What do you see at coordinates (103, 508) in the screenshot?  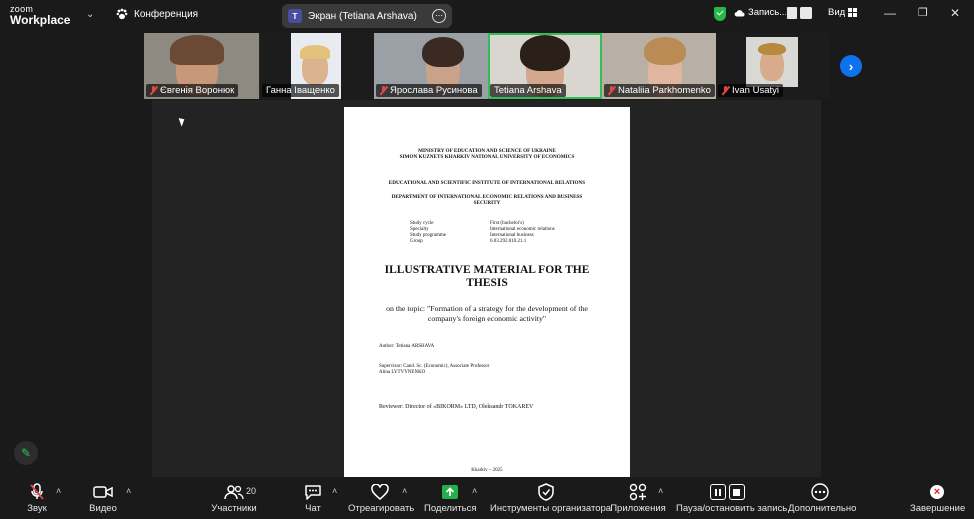 I see `video-label: Видео` at bounding box center [103, 508].